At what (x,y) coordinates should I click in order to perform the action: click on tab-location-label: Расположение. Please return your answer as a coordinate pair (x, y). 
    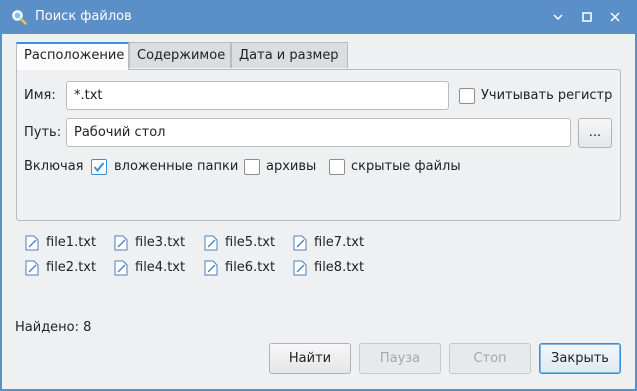
    Looking at the image, I should click on (74, 55).